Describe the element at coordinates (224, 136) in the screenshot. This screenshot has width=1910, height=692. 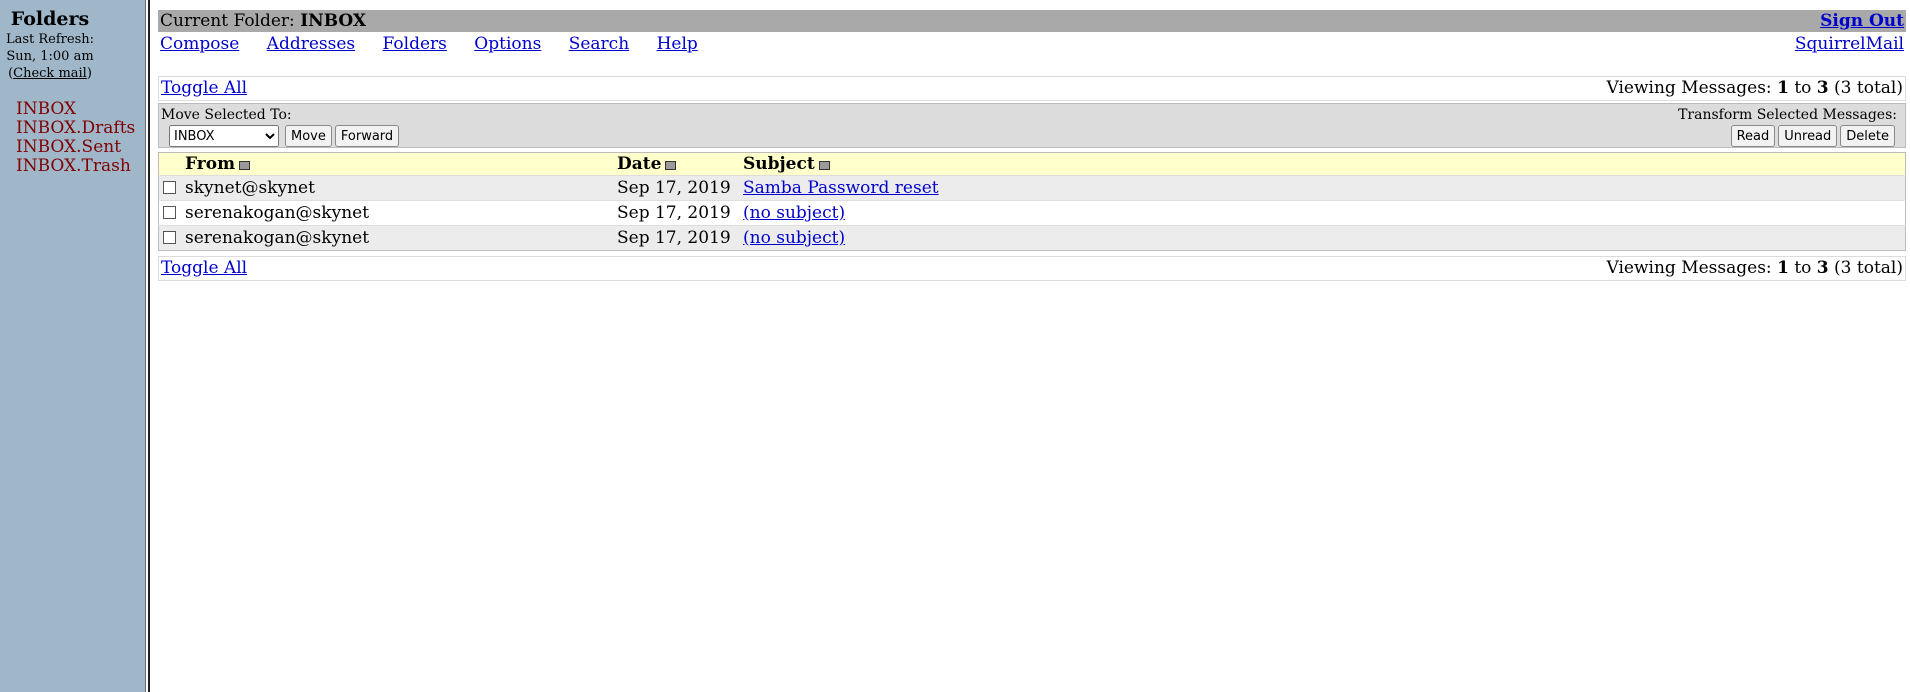
I see `move-folder-select: INBOX` at that location.